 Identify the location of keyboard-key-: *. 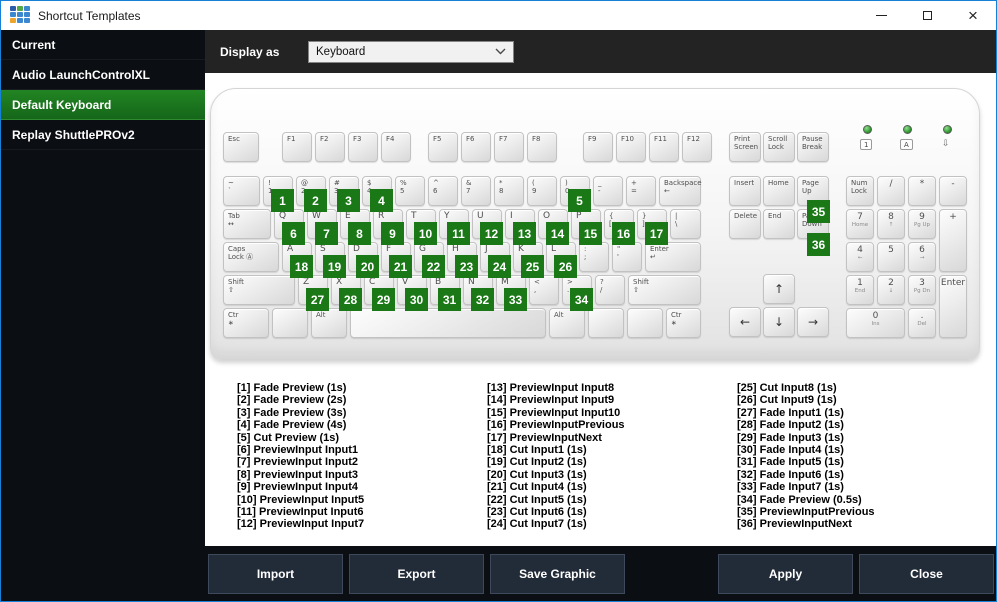
(922, 191).